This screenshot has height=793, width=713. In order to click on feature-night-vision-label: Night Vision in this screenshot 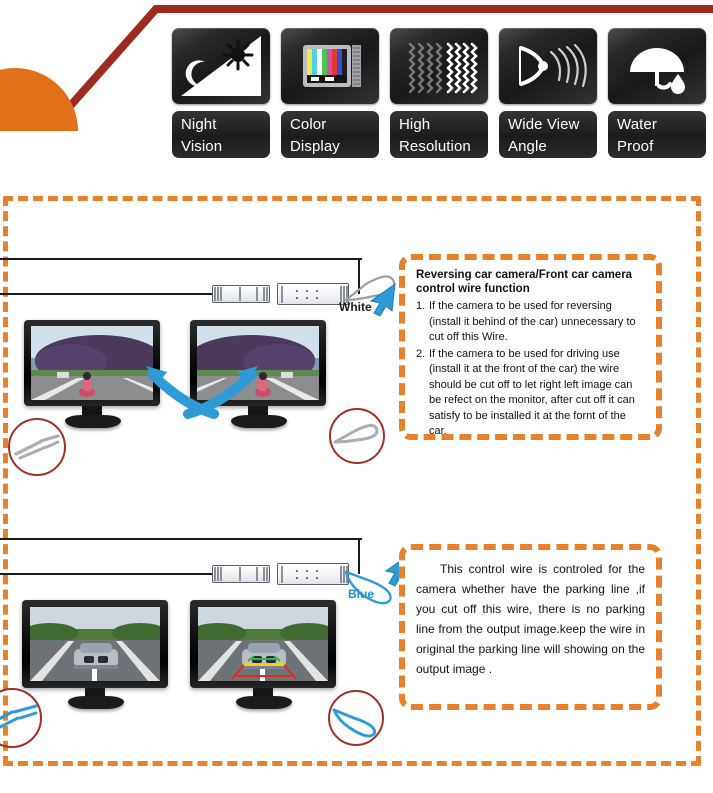, I will do `click(221, 134)`.